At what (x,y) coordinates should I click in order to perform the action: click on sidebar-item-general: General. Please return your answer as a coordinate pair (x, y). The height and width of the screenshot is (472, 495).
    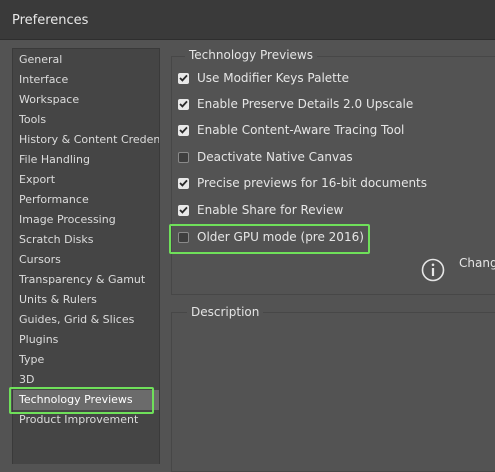
    Looking at the image, I should click on (89, 60).